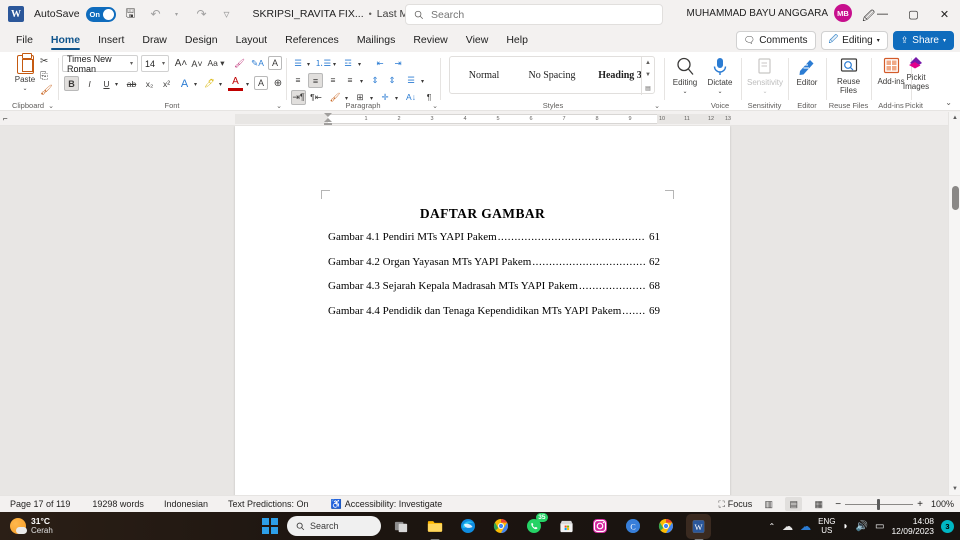 Image resolution: width=960 pixels, height=540 pixels. What do you see at coordinates (154, 40) in the screenshot?
I see `tab-draw: Draw` at bounding box center [154, 40].